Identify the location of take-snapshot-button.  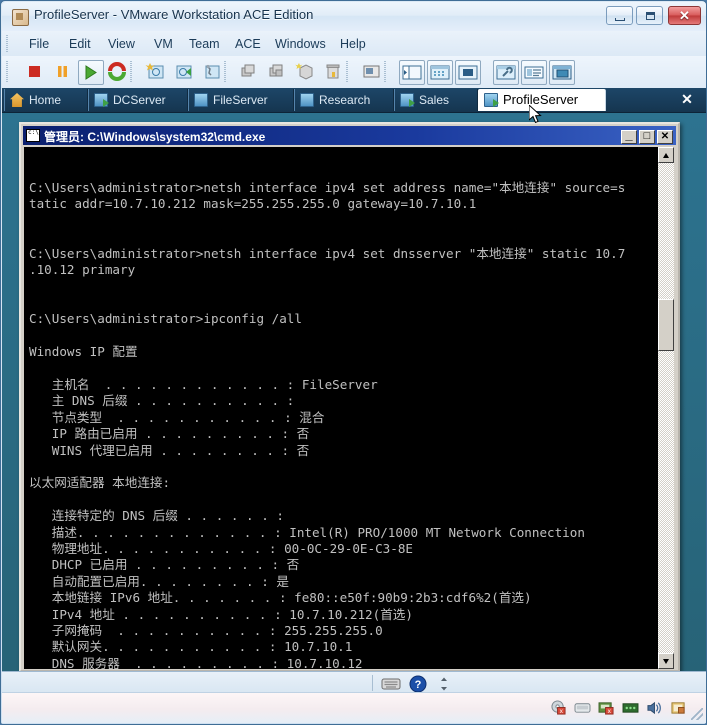
(157, 71).